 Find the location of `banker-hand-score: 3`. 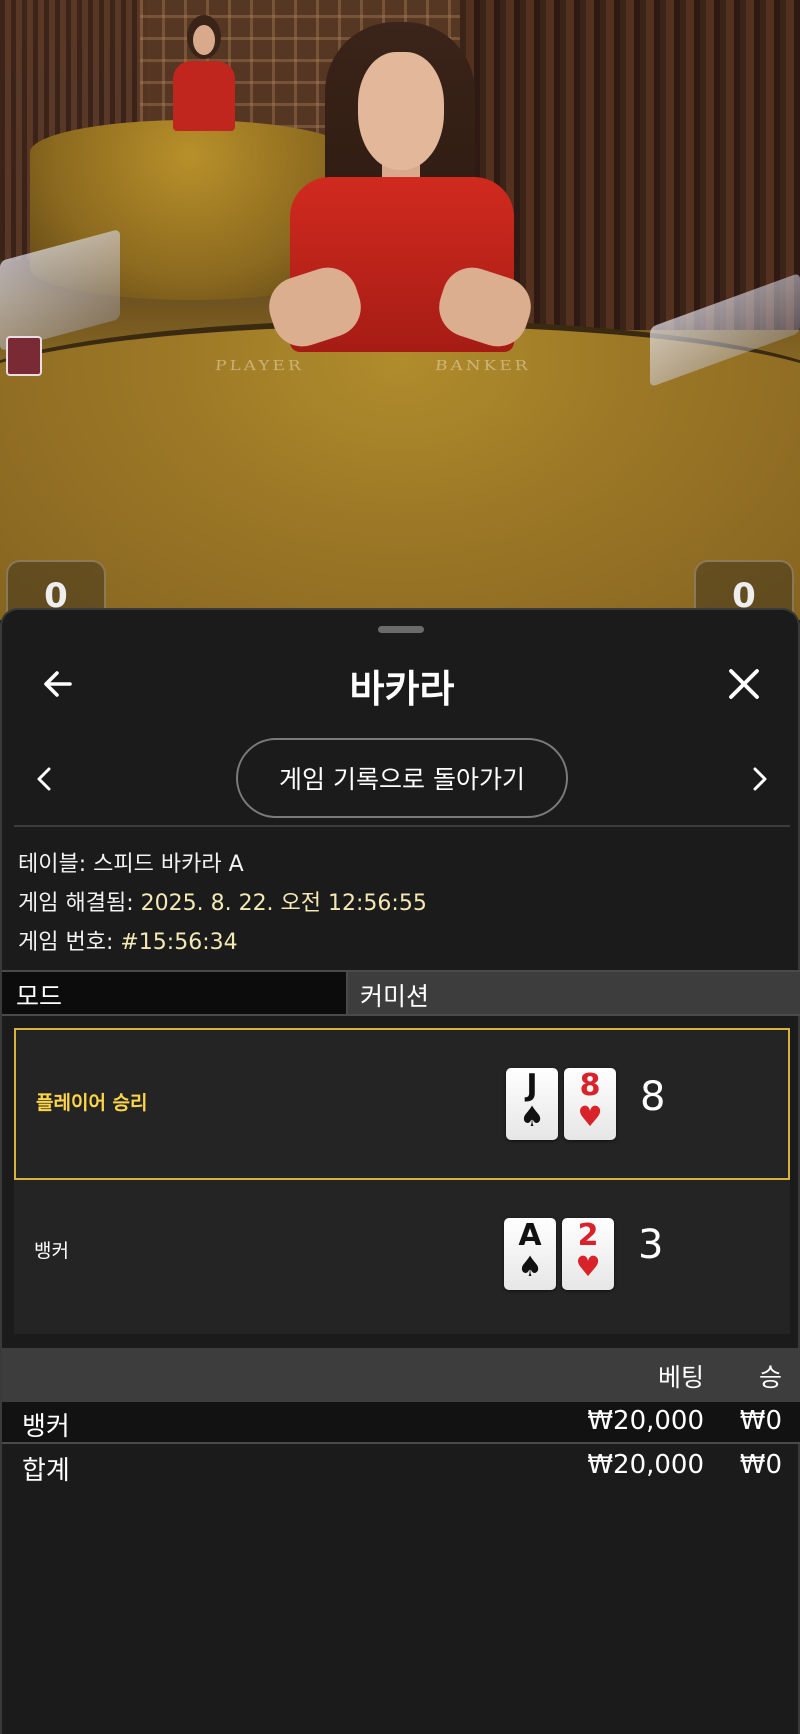

banker-hand-score: 3 is located at coordinates (651, 1245).